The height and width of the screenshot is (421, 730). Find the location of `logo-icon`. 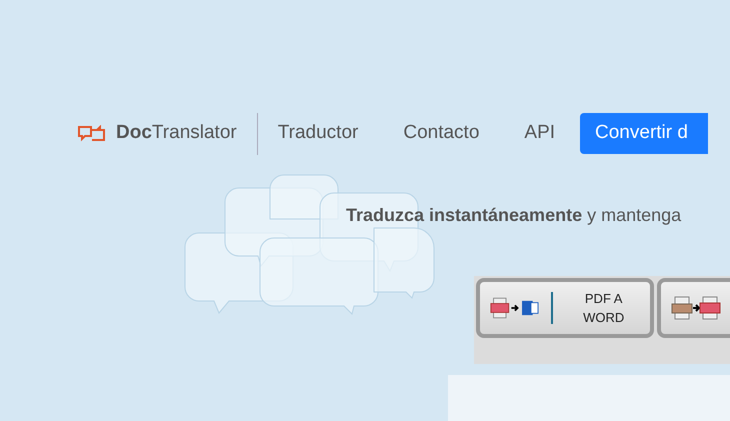

logo-icon is located at coordinates (91, 133).